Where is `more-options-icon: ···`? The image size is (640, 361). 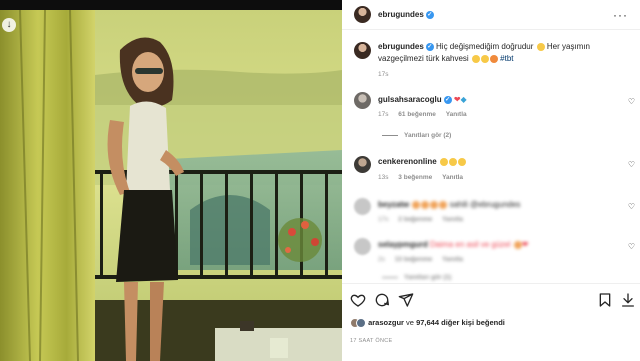 more-options-icon: ··· is located at coordinates (620, 15).